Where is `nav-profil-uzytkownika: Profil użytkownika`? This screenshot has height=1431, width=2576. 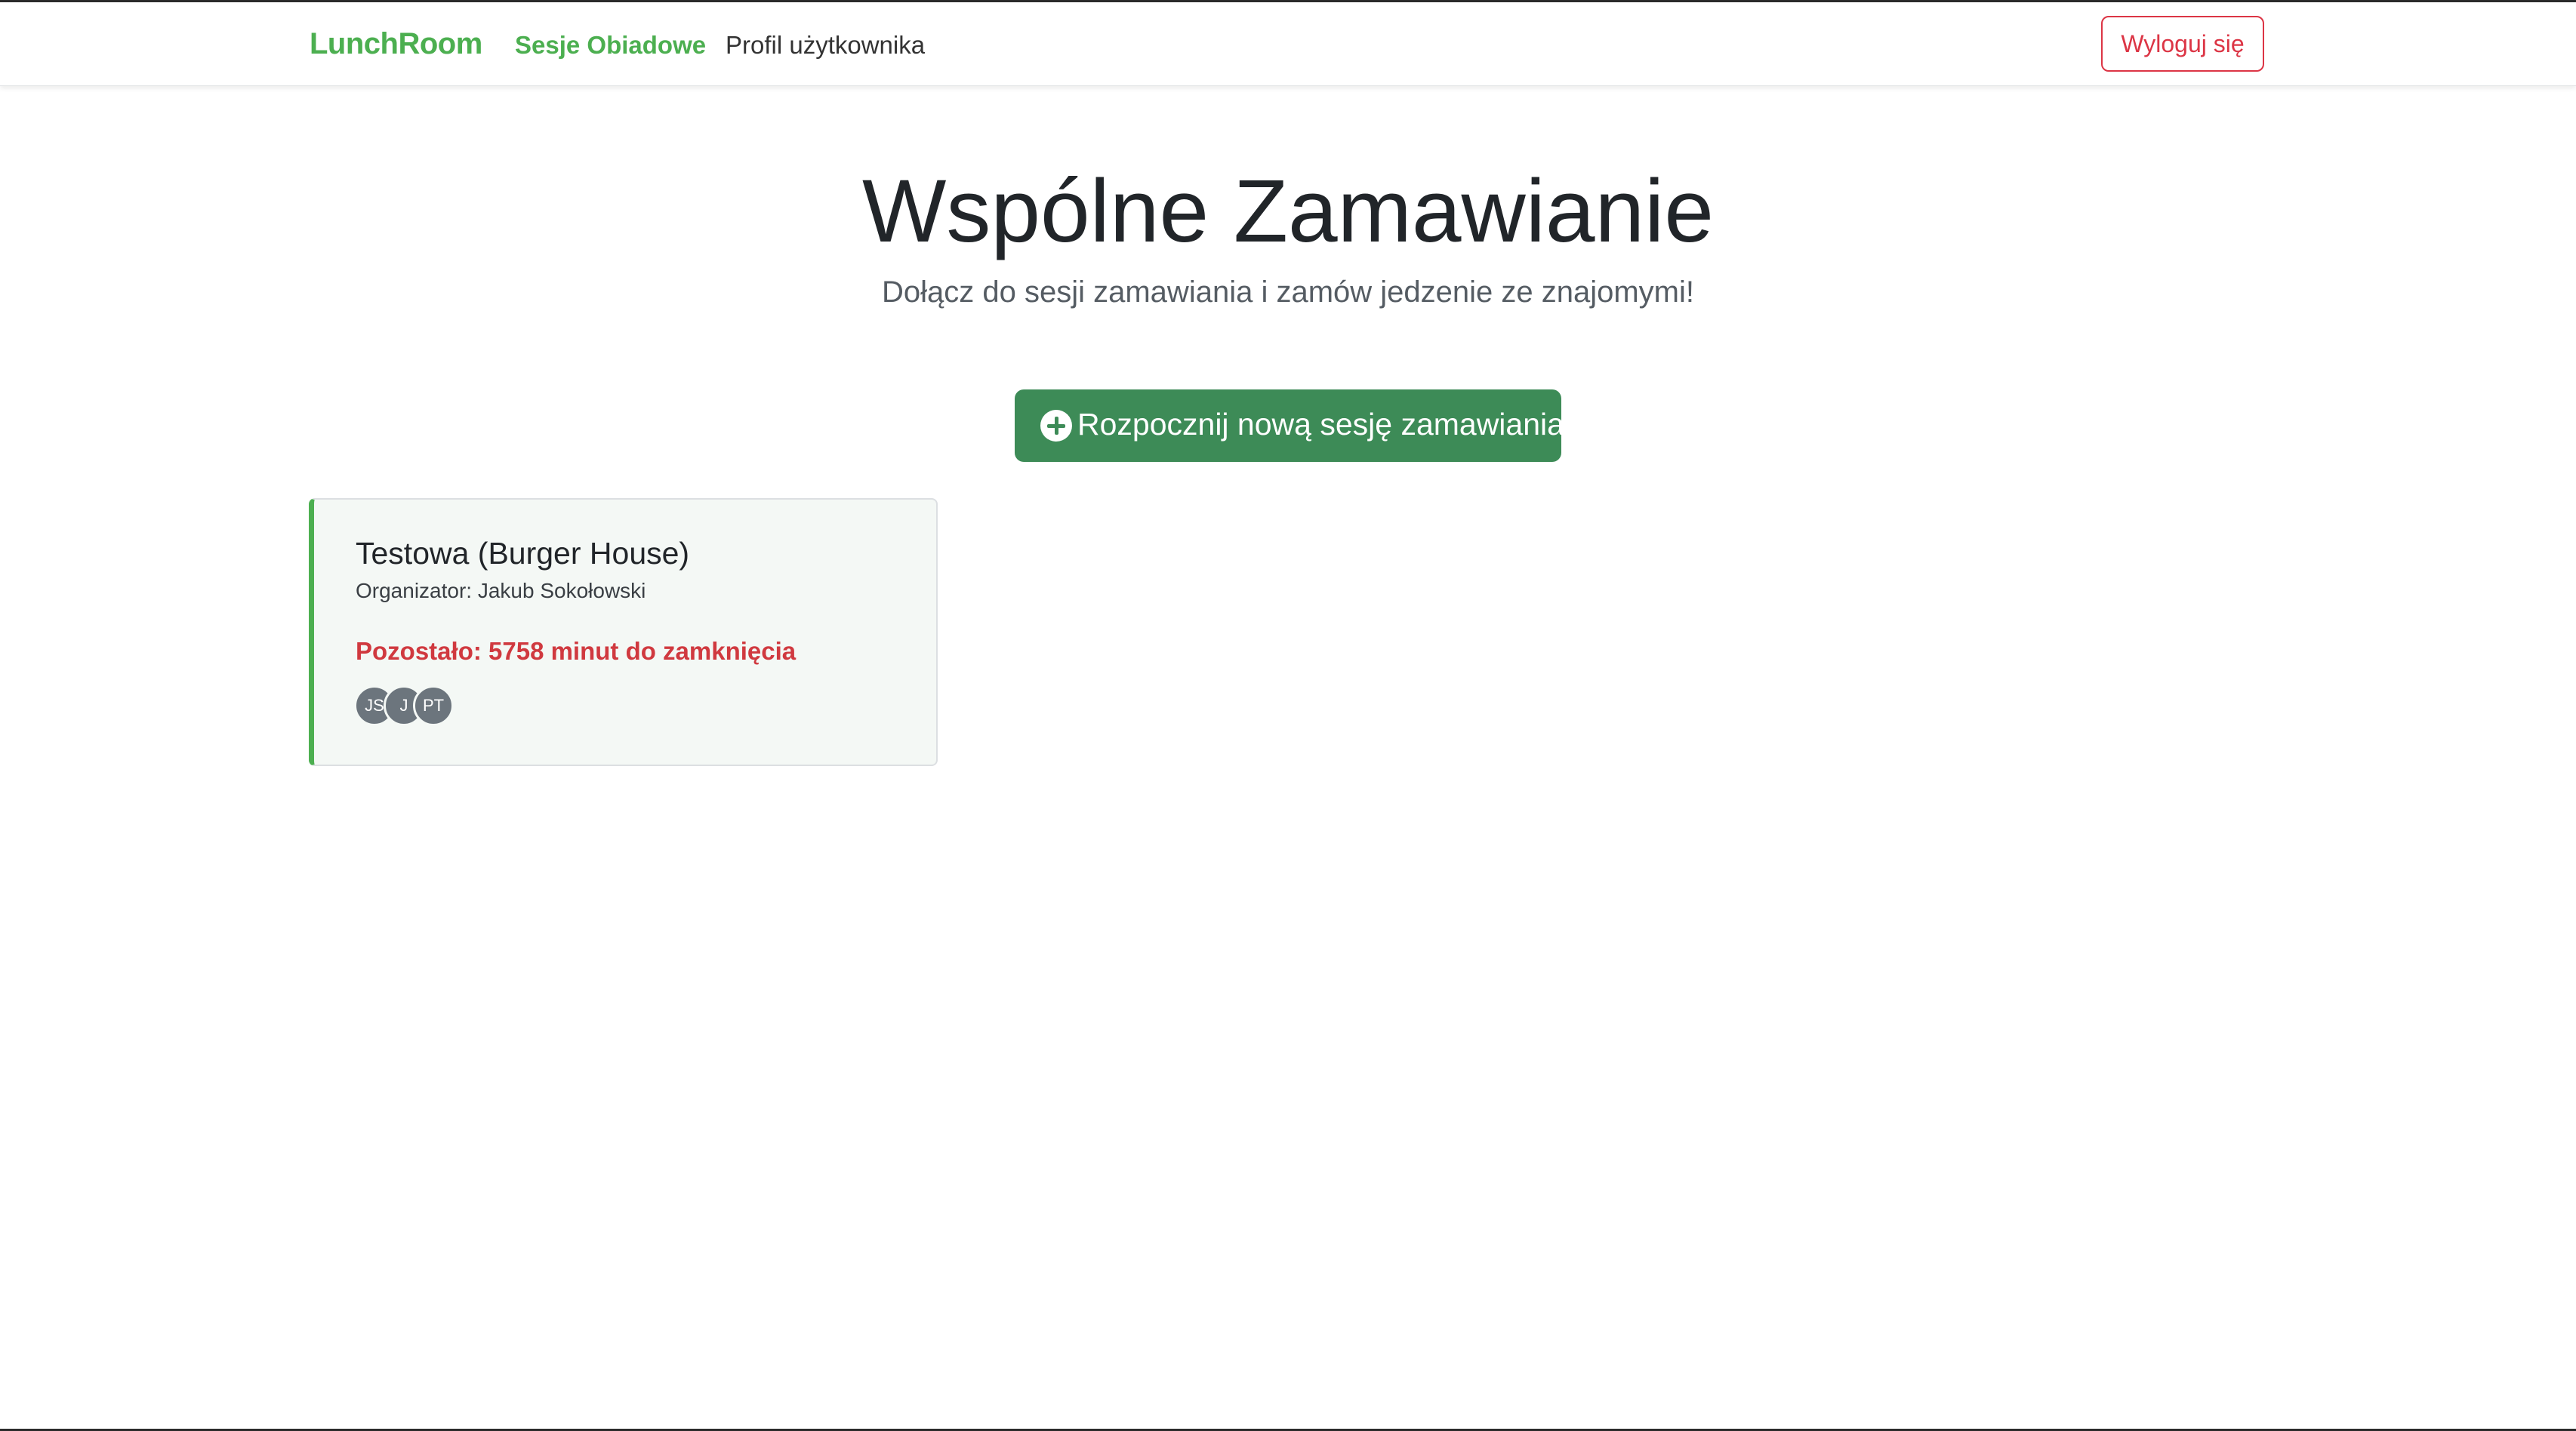 nav-profil-uzytkownika: Profil użytkownika is located at coordinates (825, 45).